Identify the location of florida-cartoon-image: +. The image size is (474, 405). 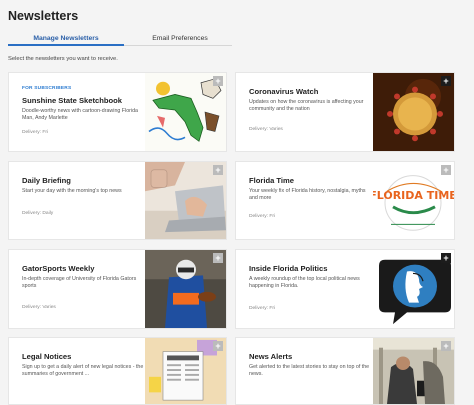
(185, 112).